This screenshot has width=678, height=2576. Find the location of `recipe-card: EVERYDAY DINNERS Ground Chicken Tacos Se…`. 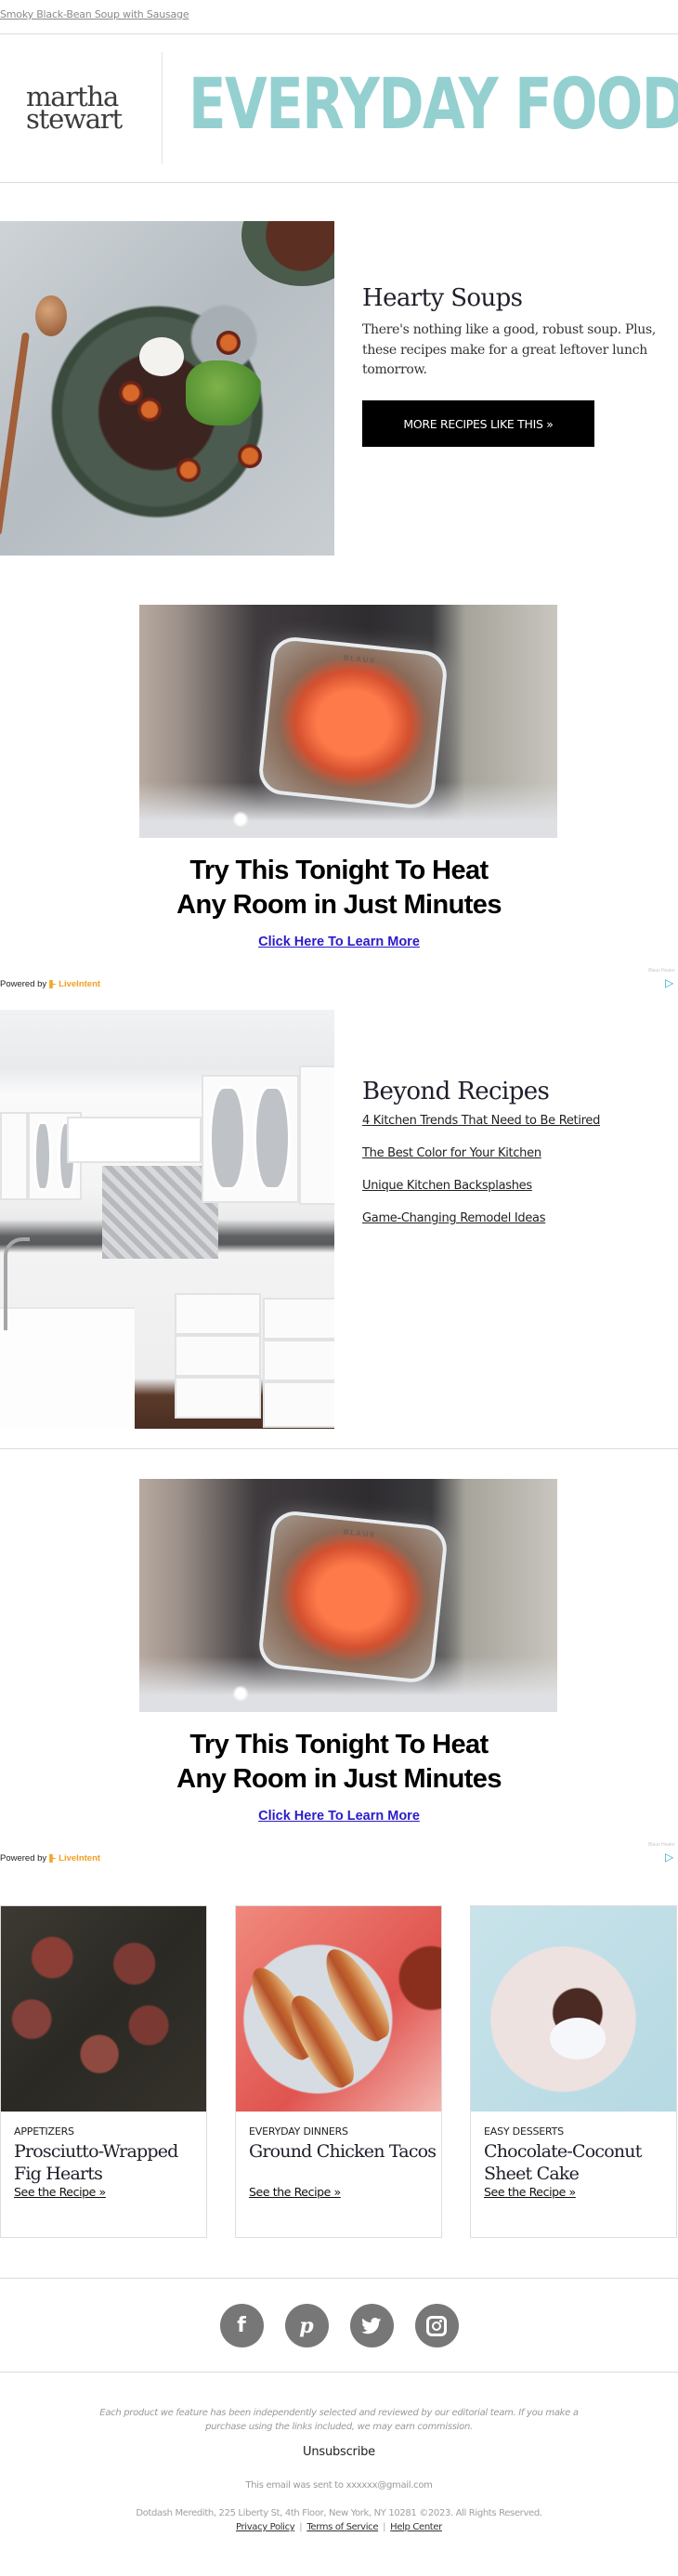

recipe-card: EVERYDAY DINNERS Ground Chicken Tacos Se… is located at coordinates (338, 2071).